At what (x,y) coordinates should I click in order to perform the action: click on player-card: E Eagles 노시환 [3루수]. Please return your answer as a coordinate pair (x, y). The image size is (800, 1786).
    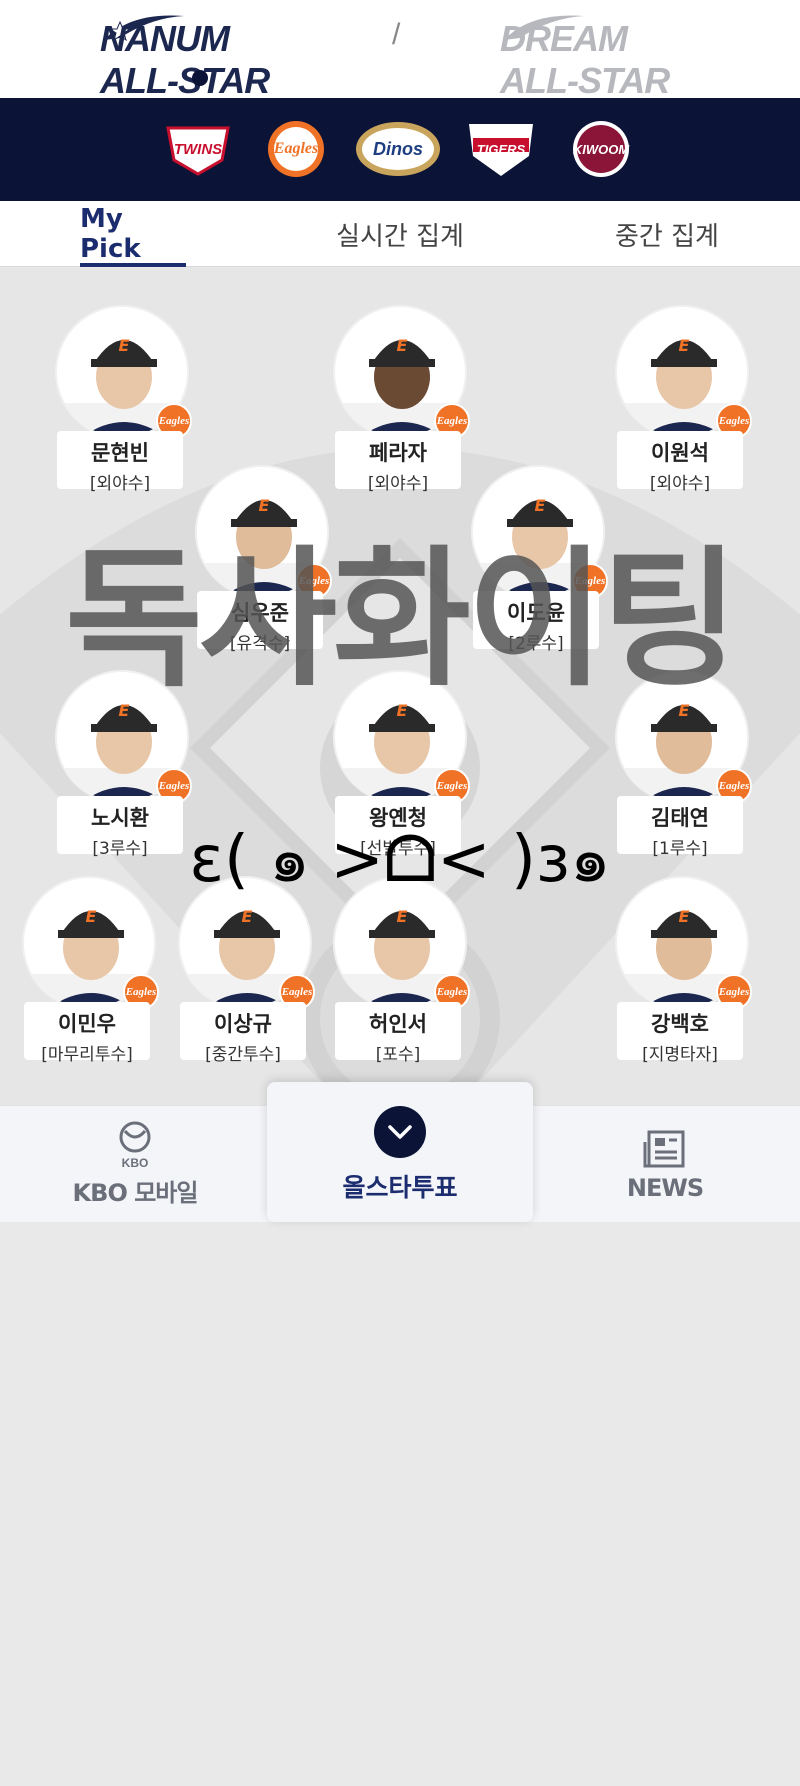
    Looking at the image, I should click on (122, 765).